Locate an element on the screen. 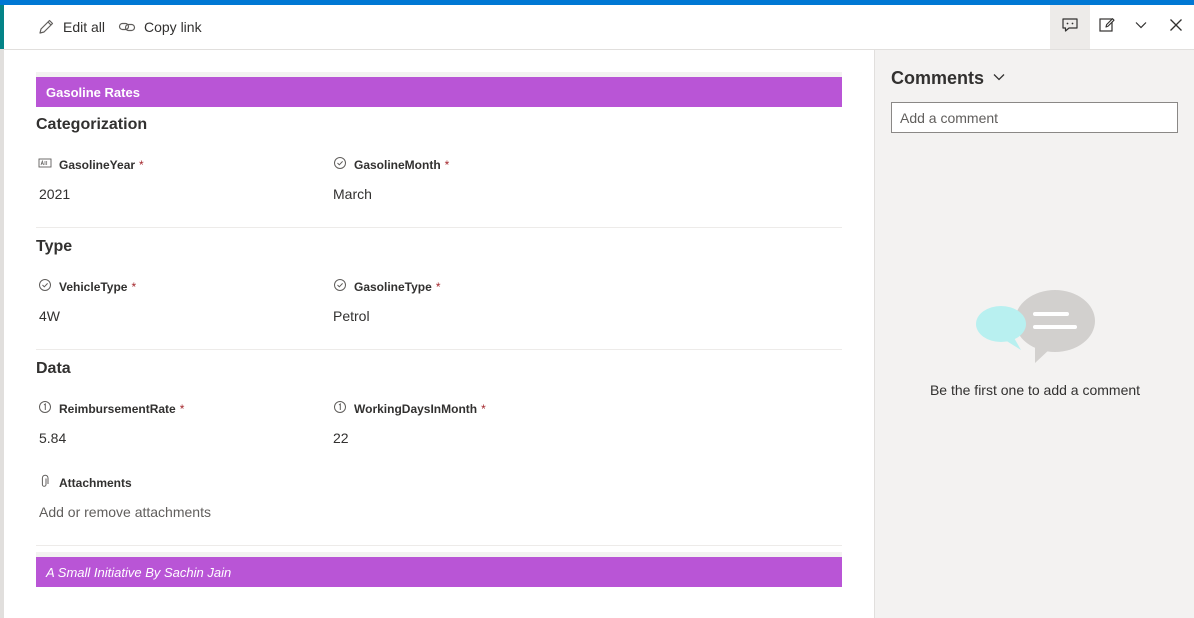  copy-link-button: Copy link is located at coordinates (160, 27).